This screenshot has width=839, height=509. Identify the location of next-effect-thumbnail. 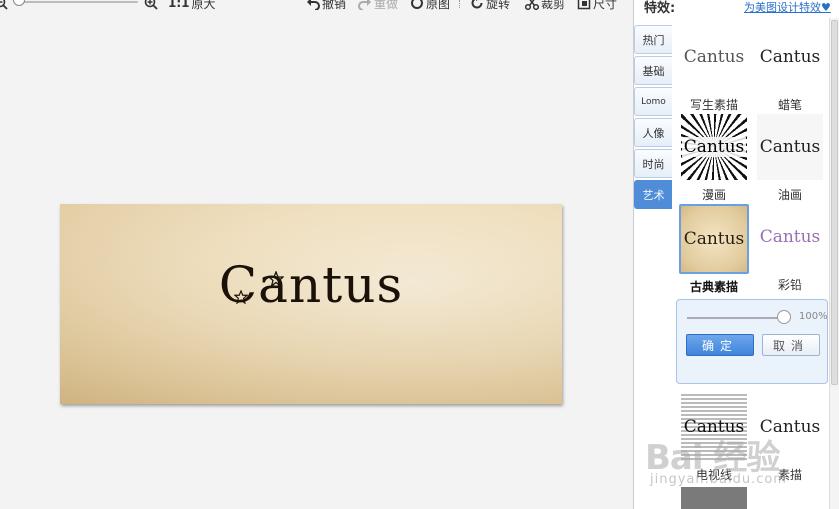
(714, 498).